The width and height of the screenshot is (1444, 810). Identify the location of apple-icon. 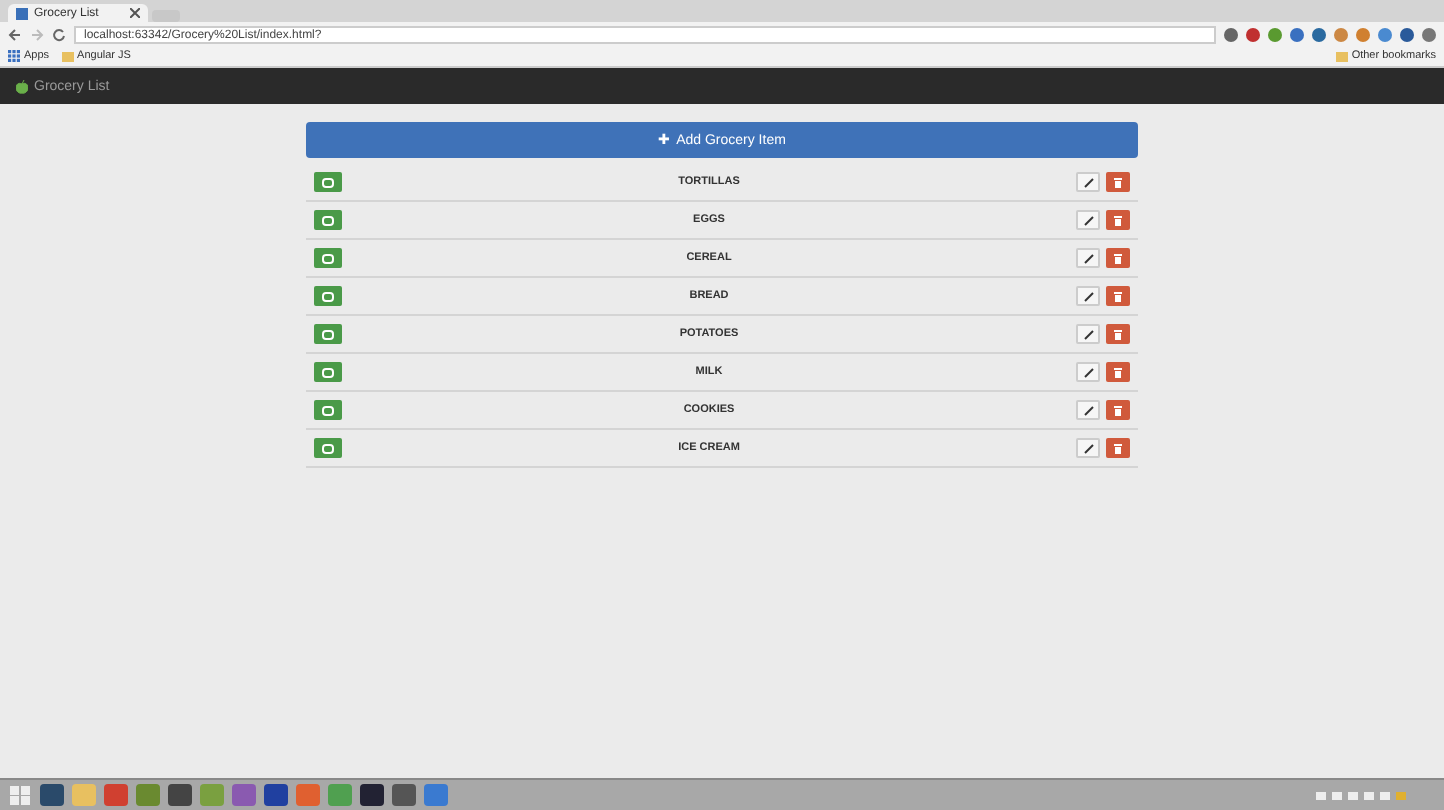
(22, 86).